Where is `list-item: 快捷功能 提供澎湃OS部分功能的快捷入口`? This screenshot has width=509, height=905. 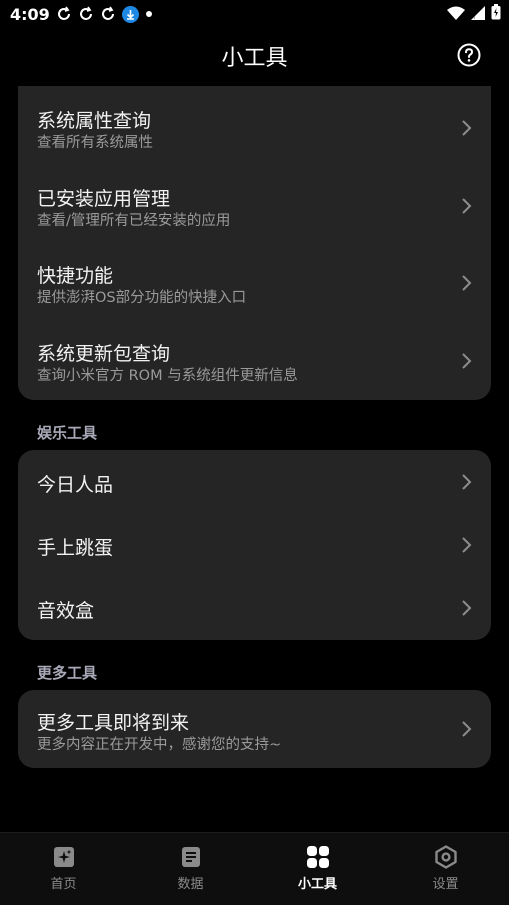
list-item: 快捷功能 提供澎湃OS部分功能的快捷入口 is located at coordinates (254, 282).